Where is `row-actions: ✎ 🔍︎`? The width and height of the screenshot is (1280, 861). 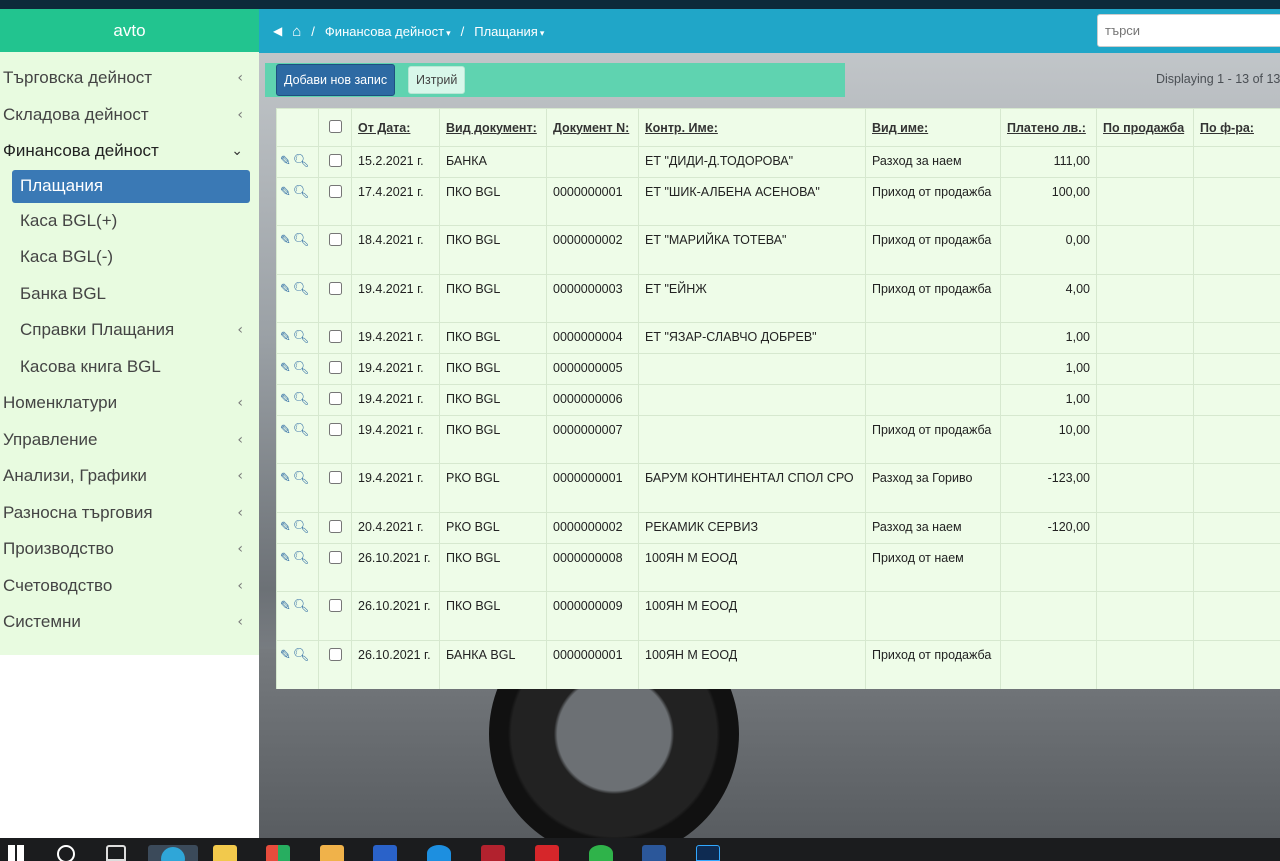 row-actions: ✎ 🔍︎ is located at coordinates (297, 567).